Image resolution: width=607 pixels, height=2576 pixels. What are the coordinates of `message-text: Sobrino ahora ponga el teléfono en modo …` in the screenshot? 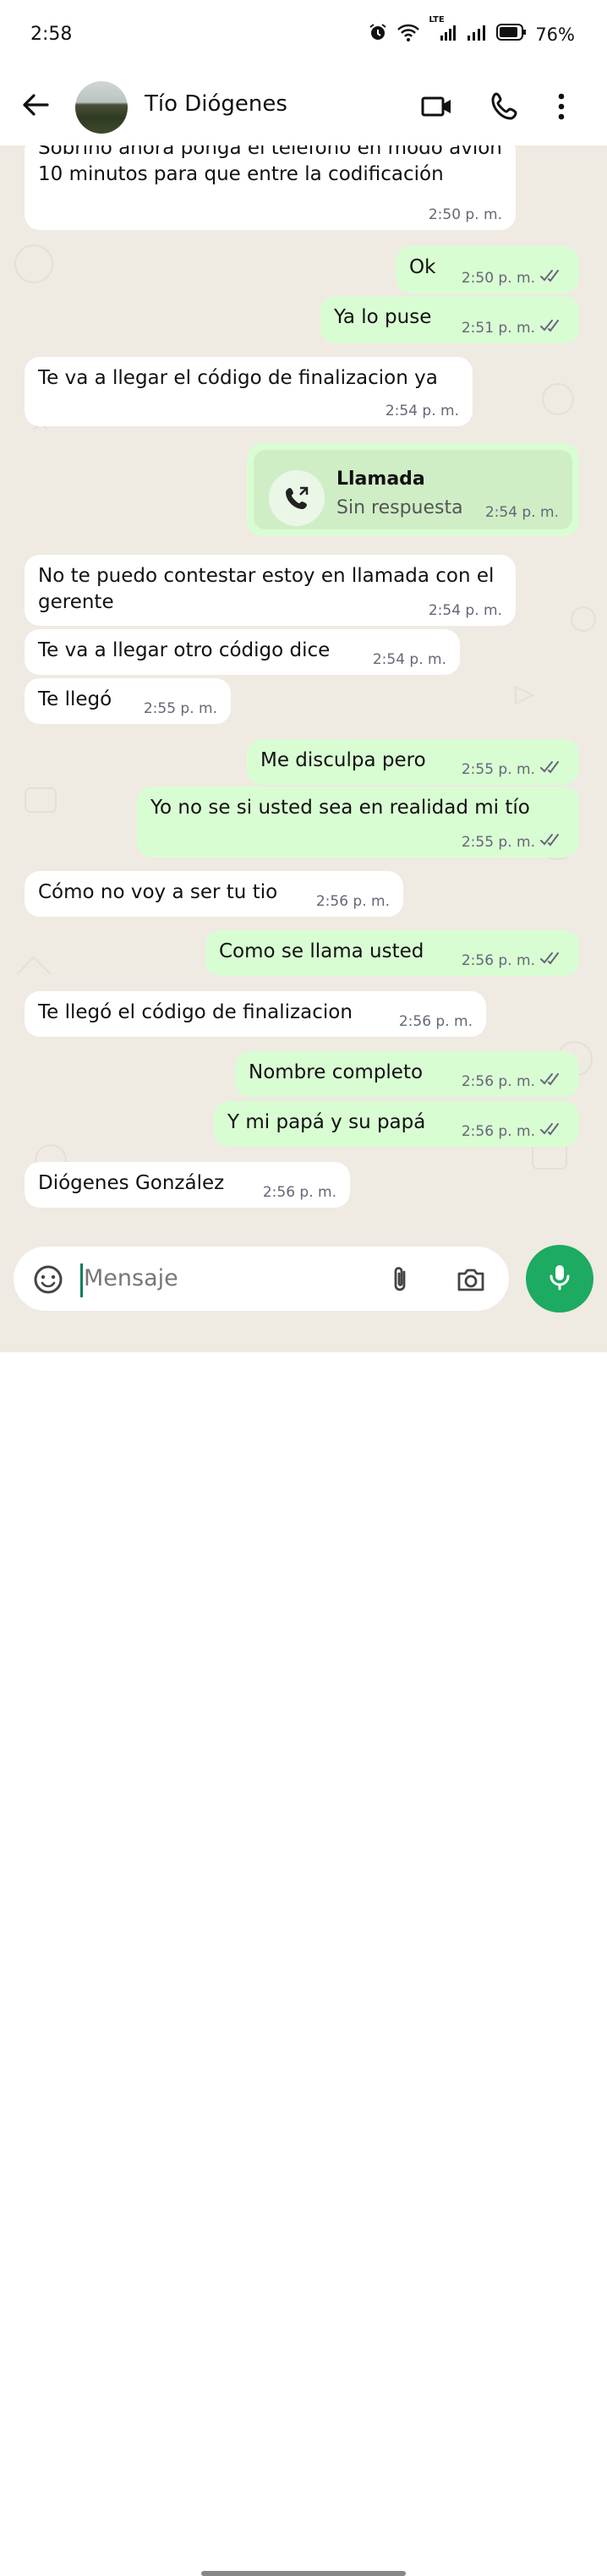 It's located at (270, 165).